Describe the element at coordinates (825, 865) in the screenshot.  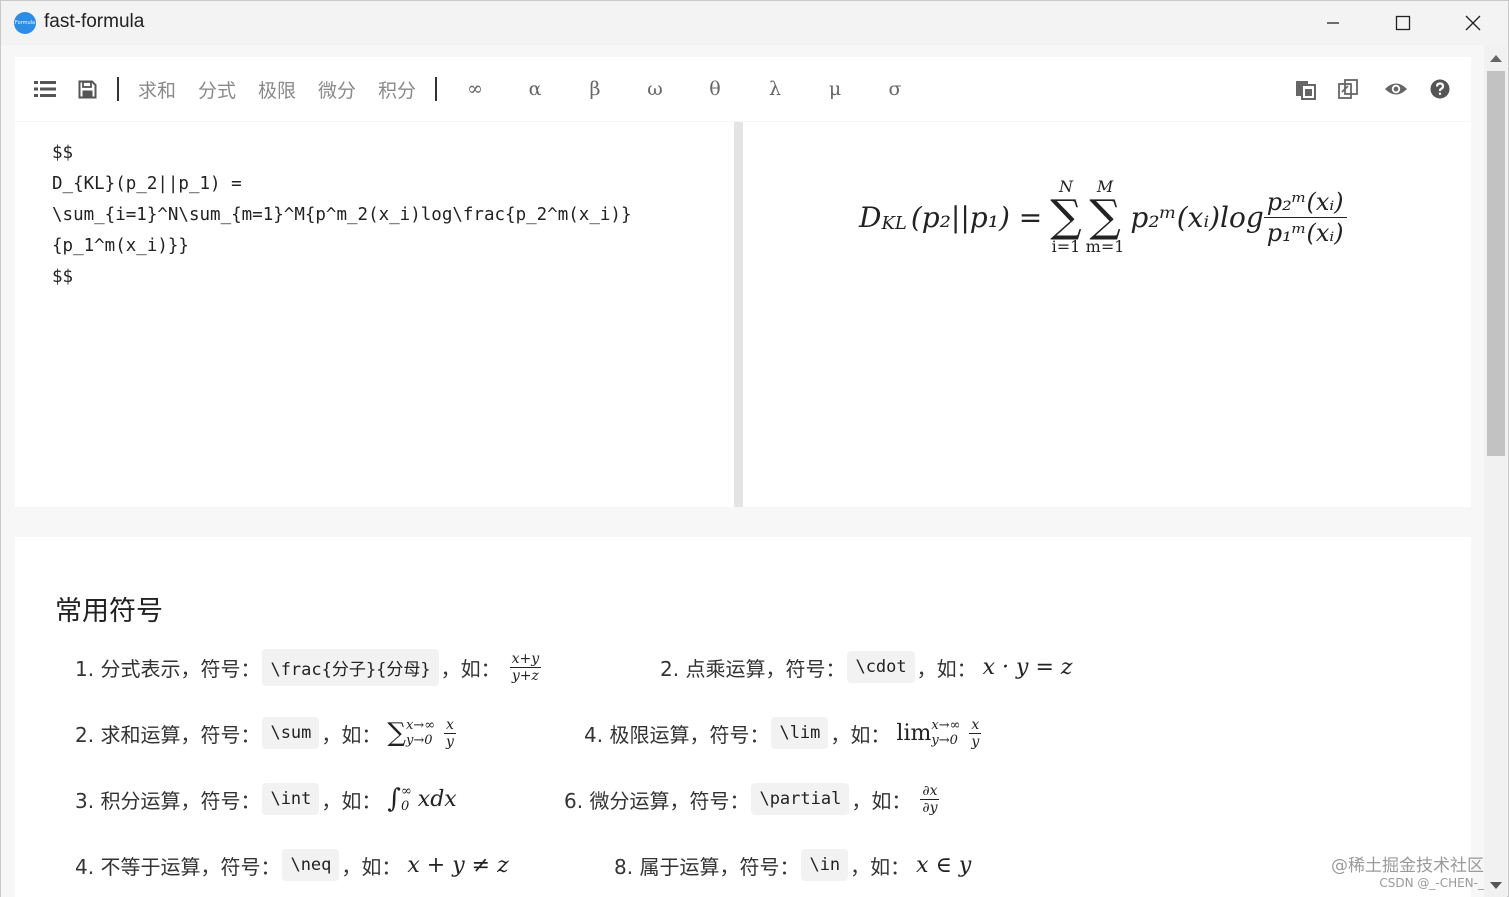
I see `ref-item-code: \in` at that location.